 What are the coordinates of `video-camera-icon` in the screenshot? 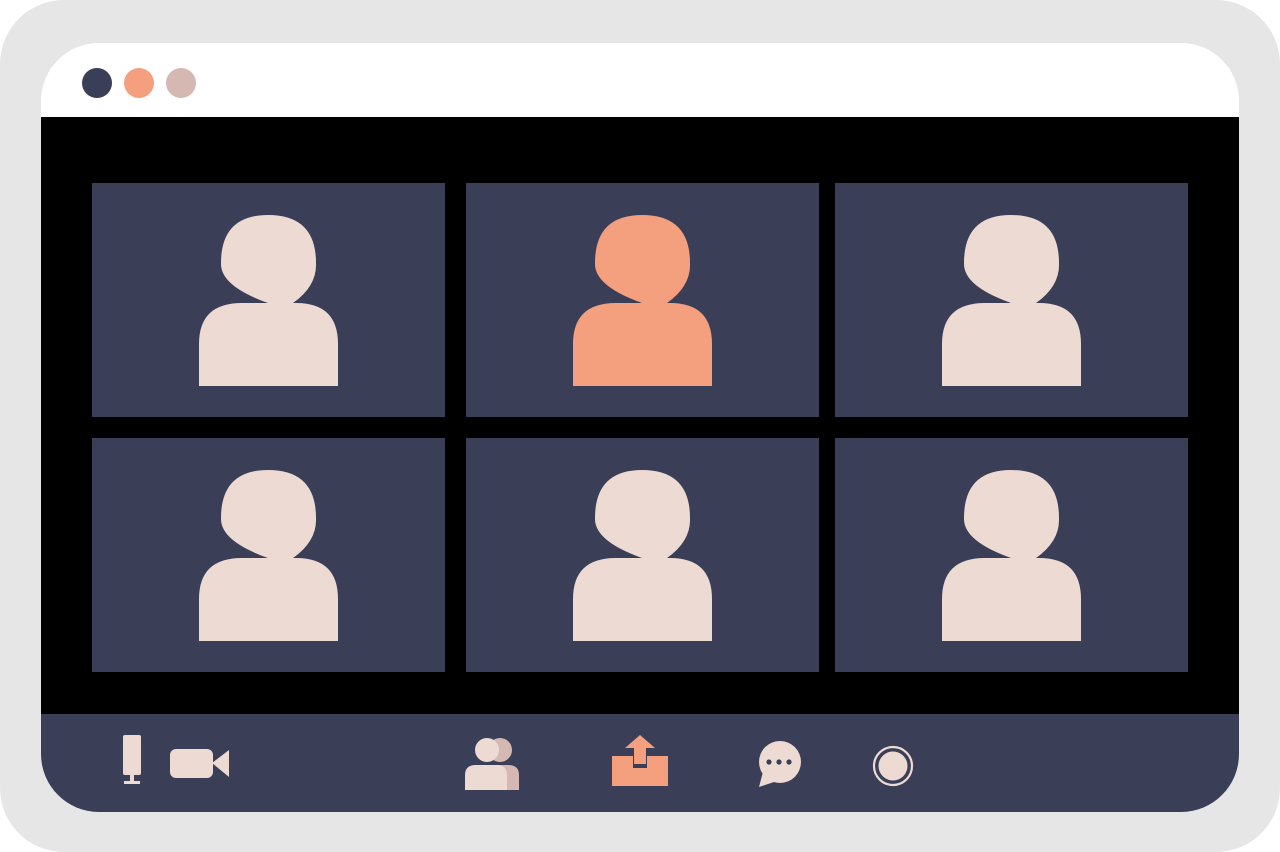 It's located at (199, 763).